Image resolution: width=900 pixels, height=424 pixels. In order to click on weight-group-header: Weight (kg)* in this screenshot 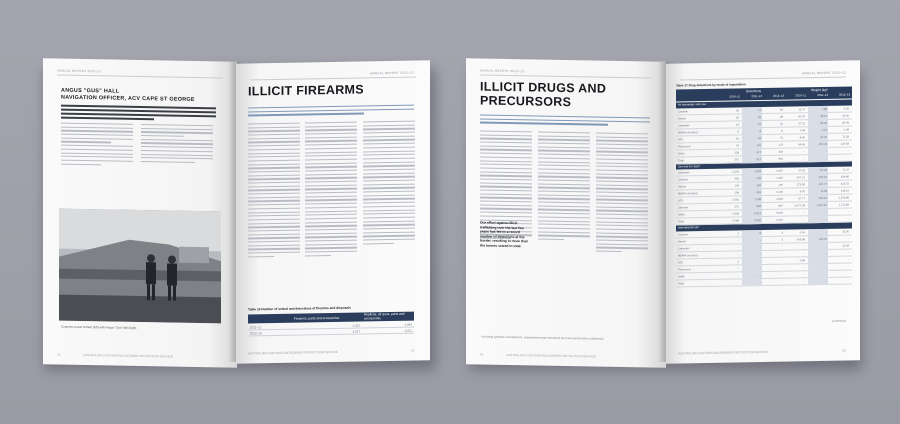, I will do `click(820, 90)`.